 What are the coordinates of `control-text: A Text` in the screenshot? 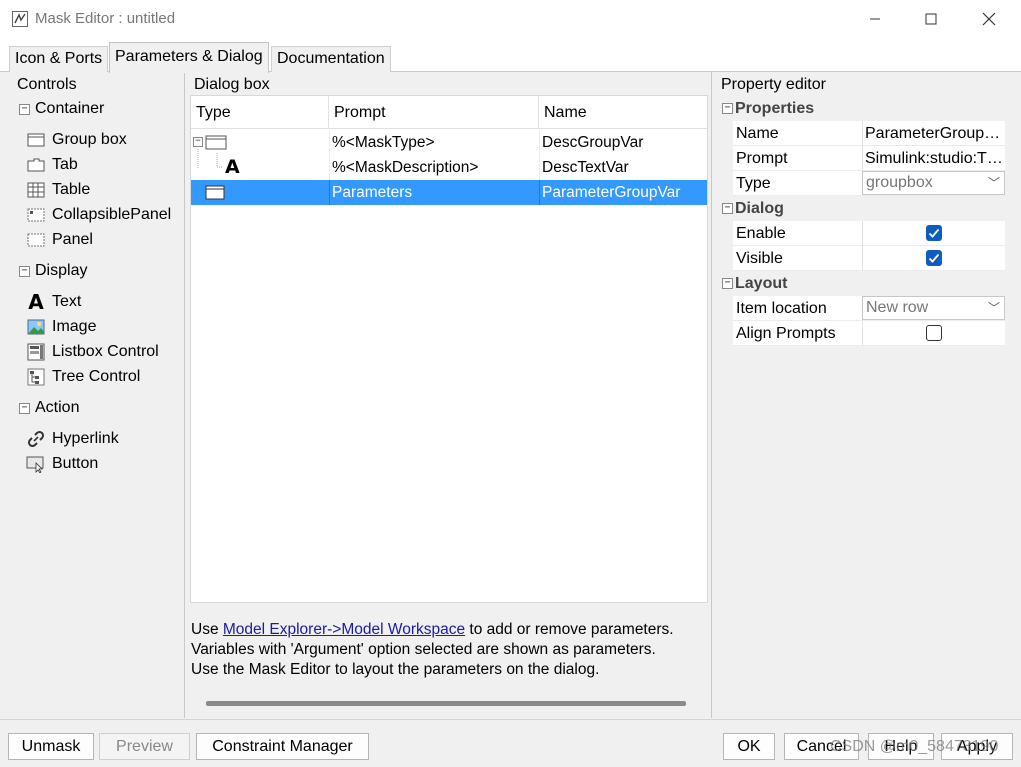 It's located at (53, 301).